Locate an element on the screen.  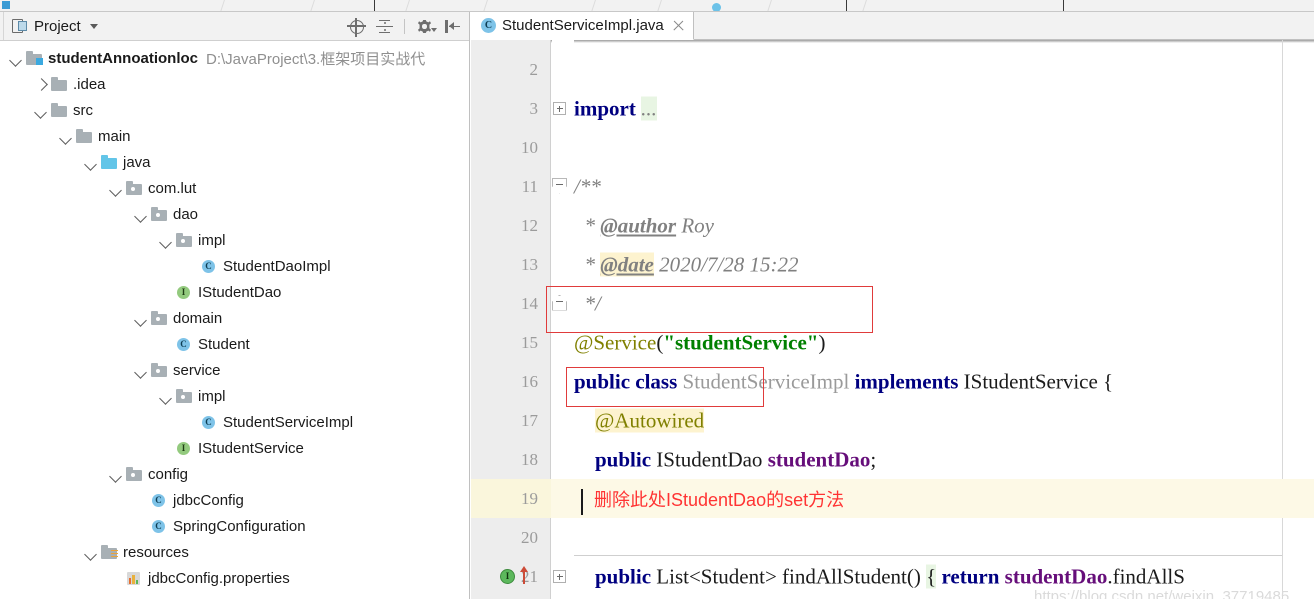
tree-node-domain: domain is located at coordinates (234, 318).